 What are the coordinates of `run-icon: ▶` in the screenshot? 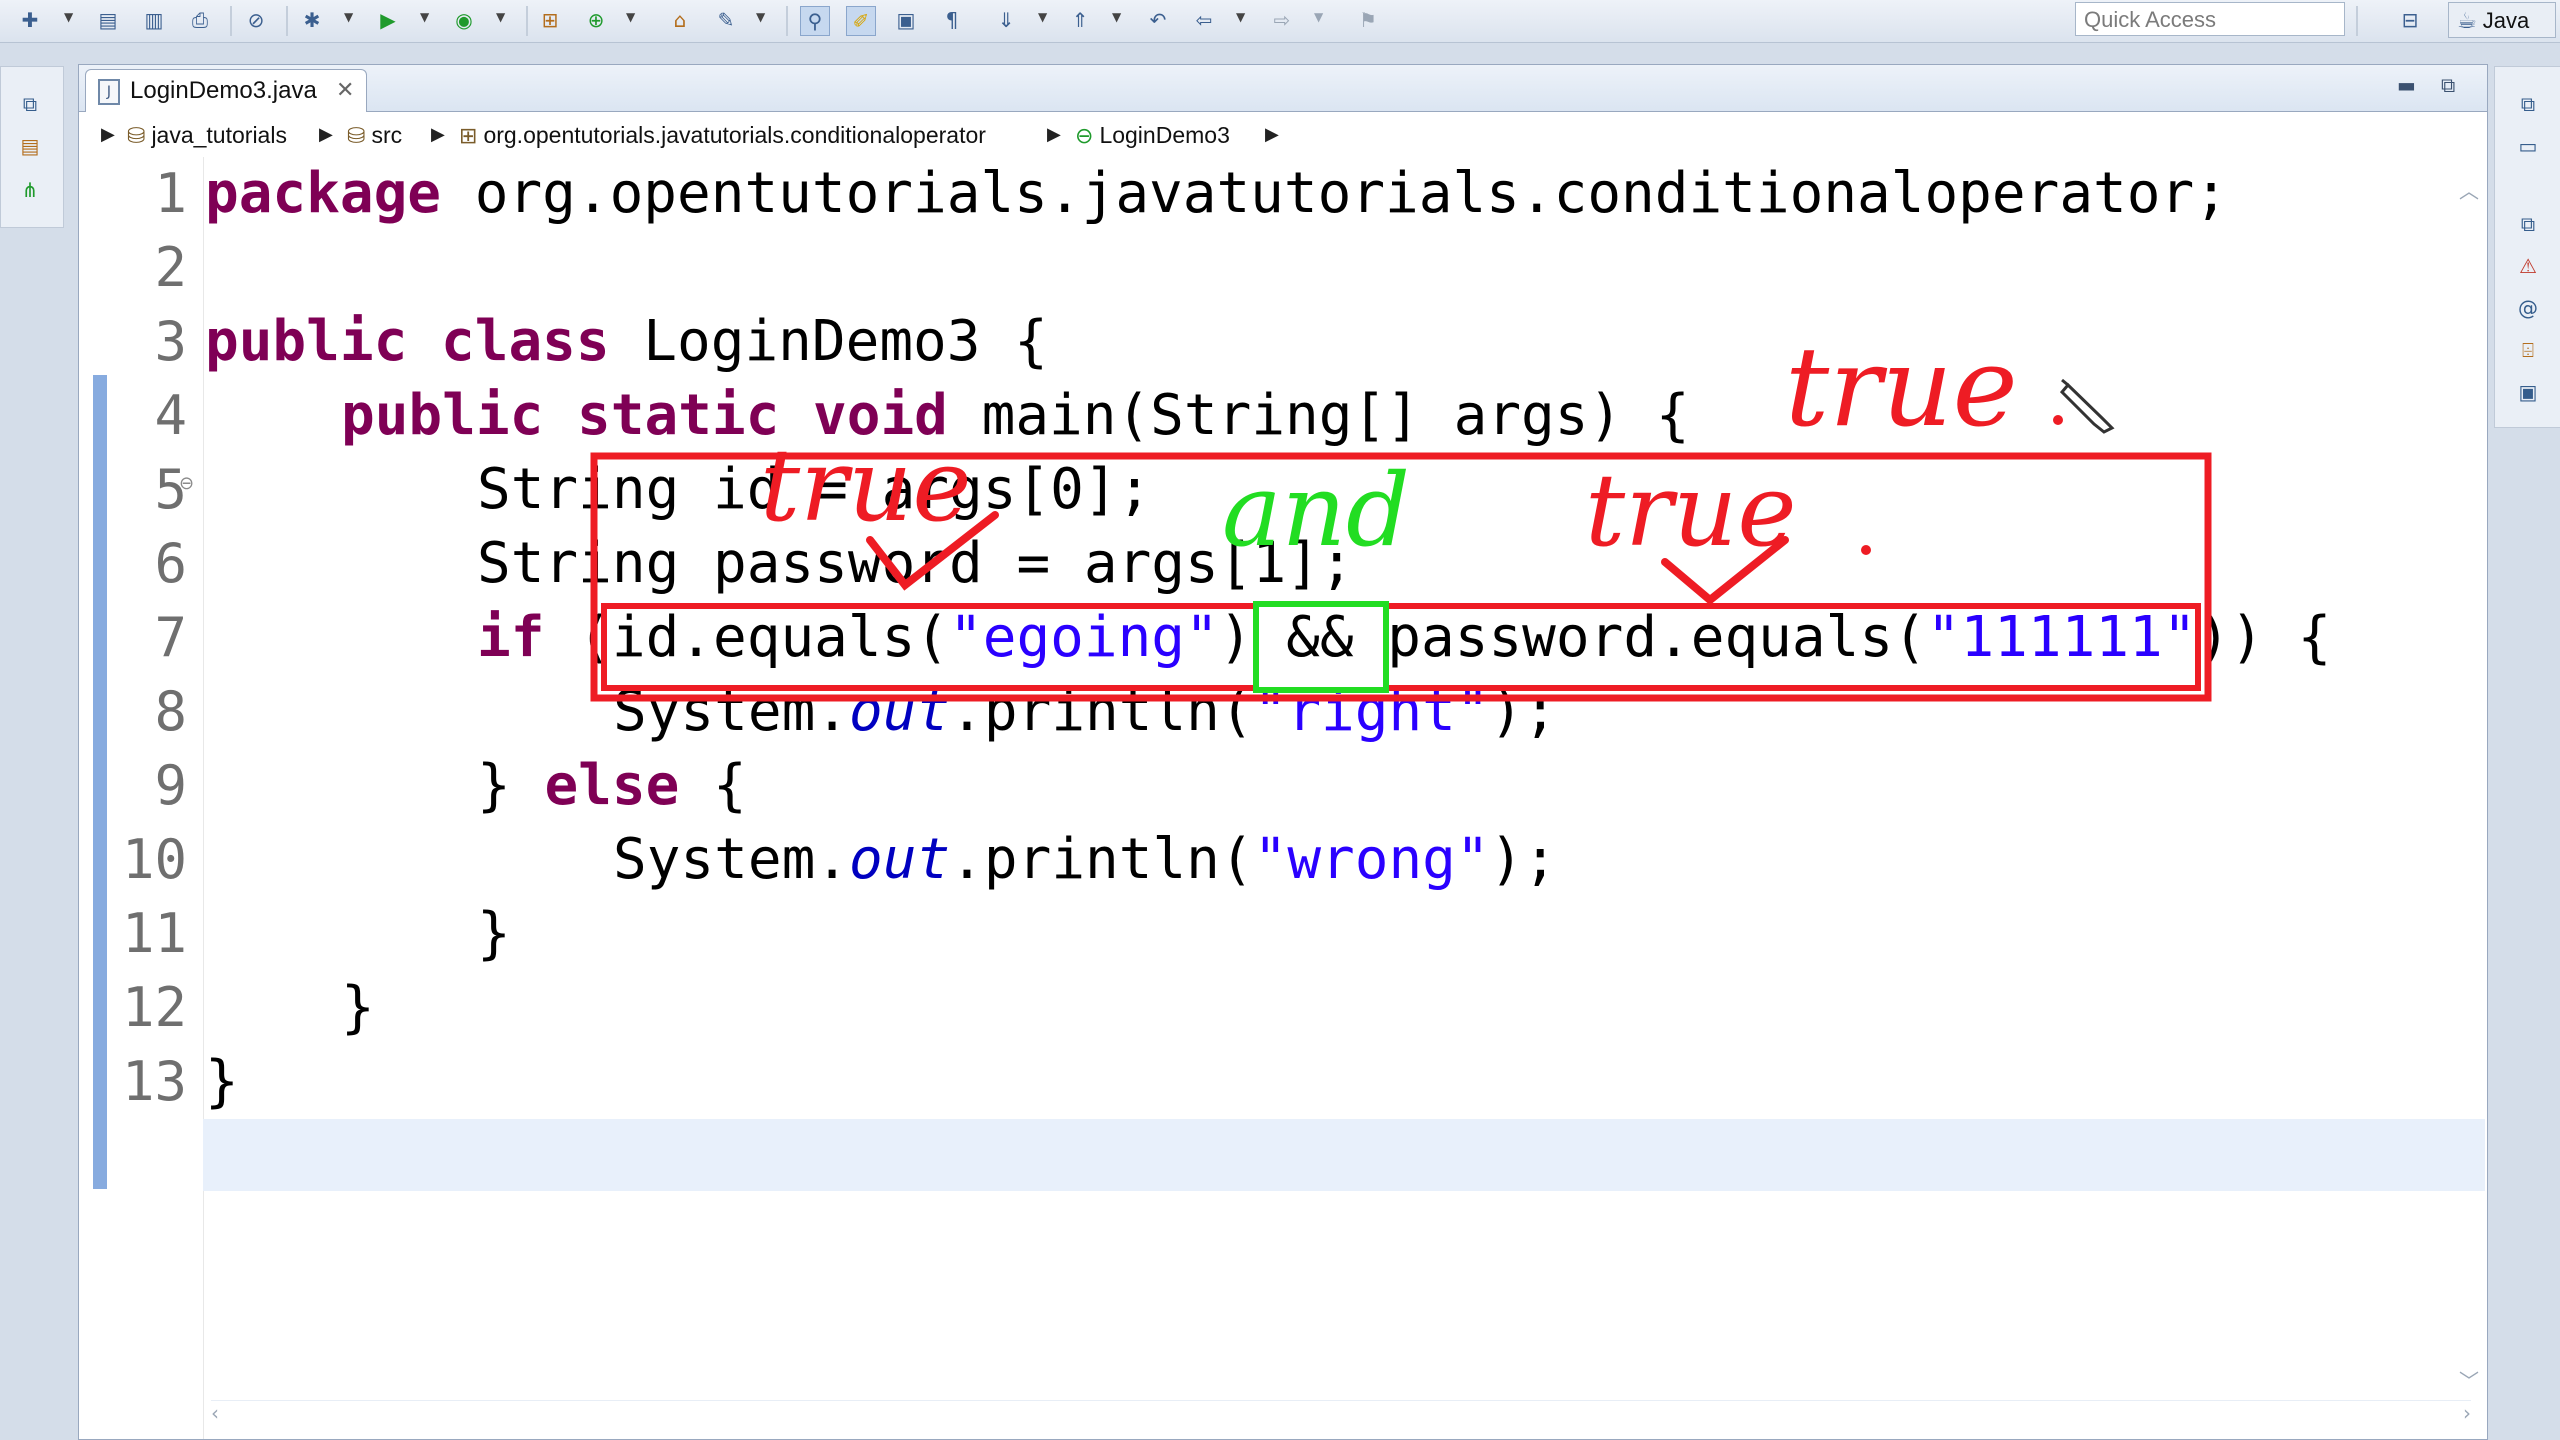 It's located at (388, 20).